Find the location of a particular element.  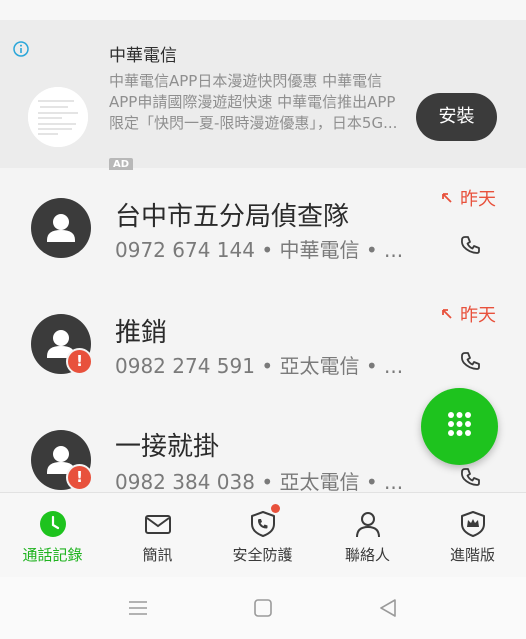

system-nav-bar is located at coordinates (263, 608).